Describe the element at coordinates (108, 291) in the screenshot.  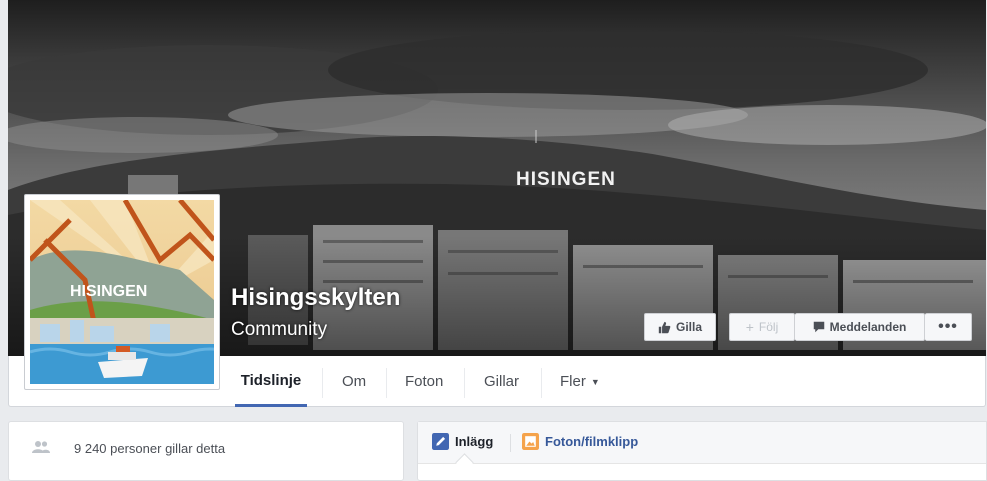
I see `profile-sign-text: HISINGEN` at that location.